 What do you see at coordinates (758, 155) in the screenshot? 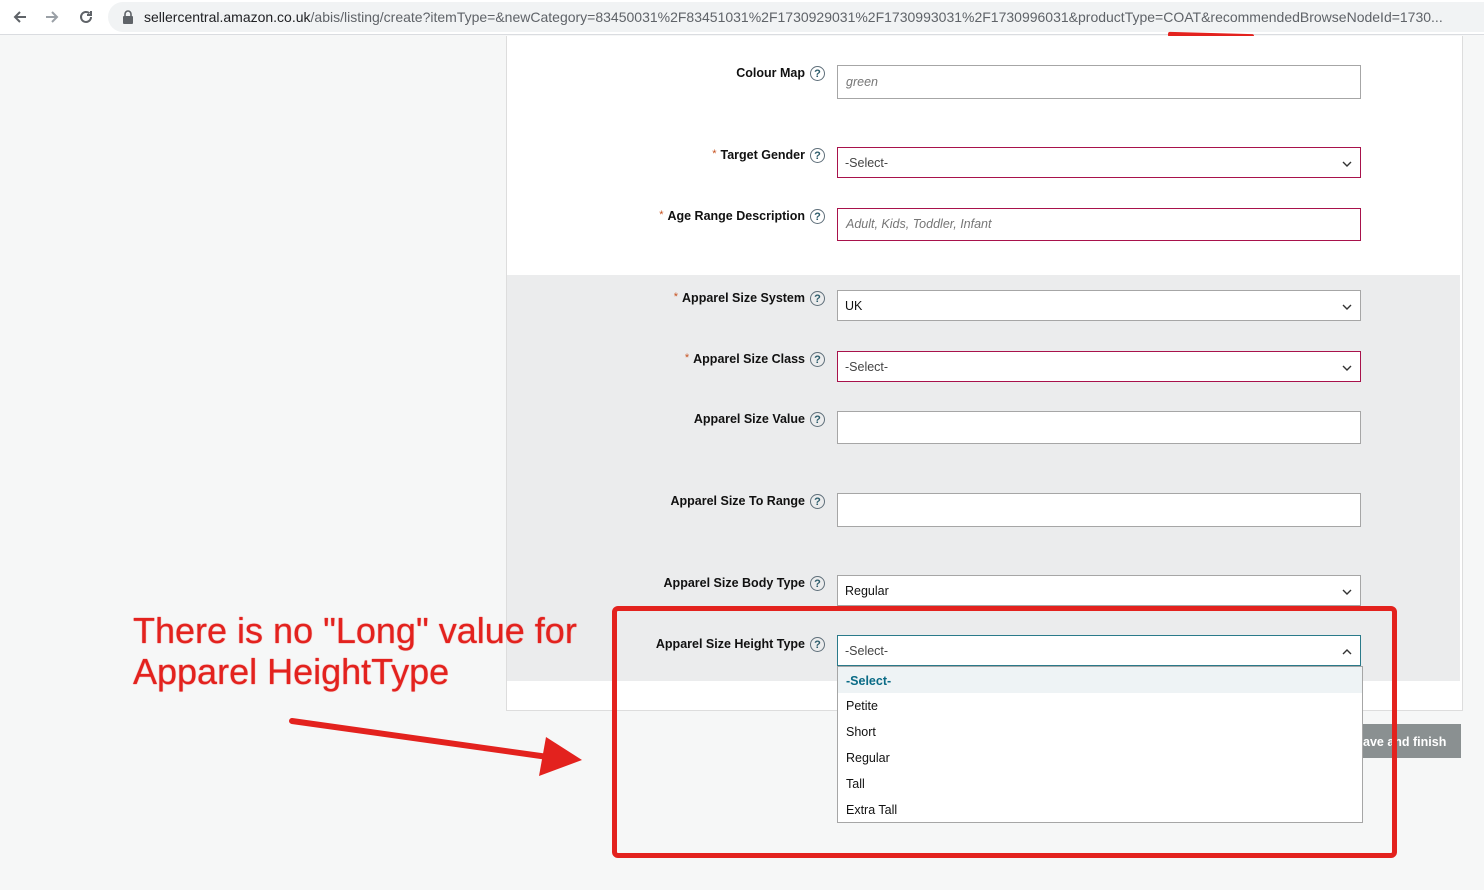
I see `target-gender-label: * Target Gender` at bounding box center [758, 155].